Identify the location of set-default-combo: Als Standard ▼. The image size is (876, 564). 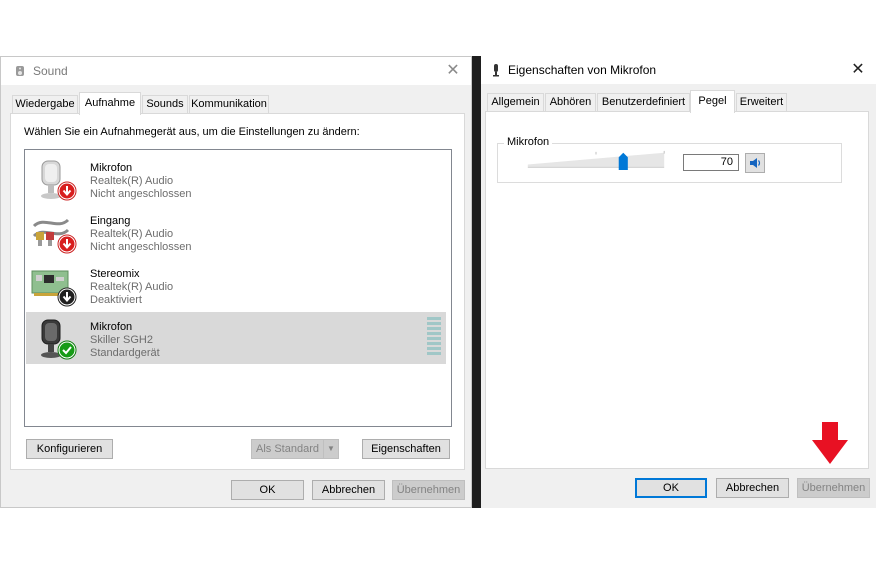
(295, 449).